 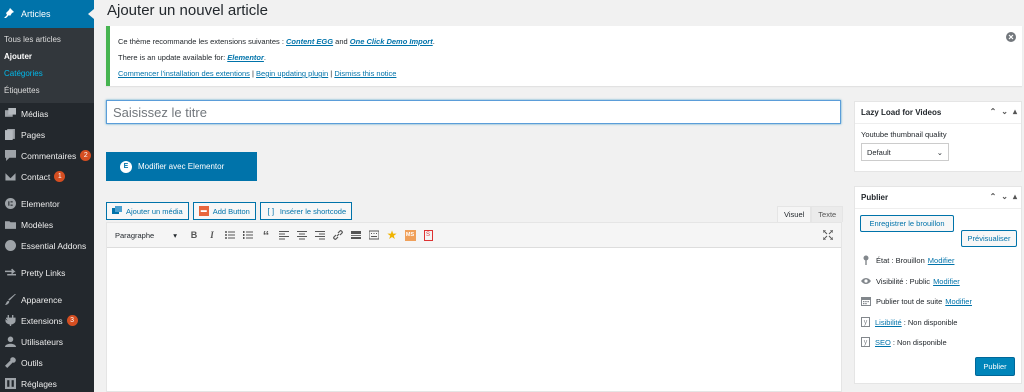 I want to click on numbered-list-button, so click(x=248, y=235).